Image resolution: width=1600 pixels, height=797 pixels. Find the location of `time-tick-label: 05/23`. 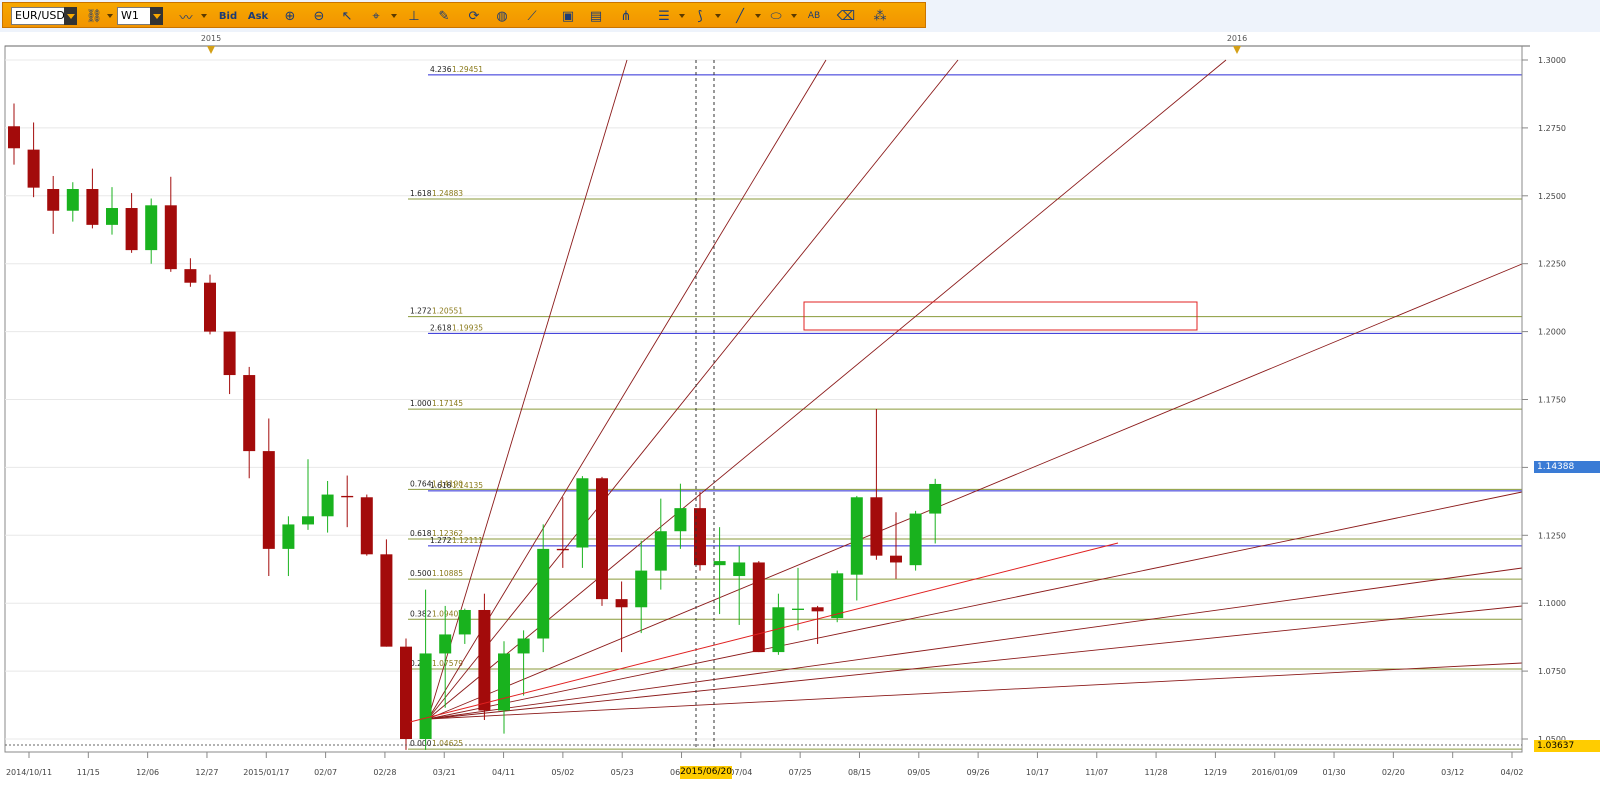

time-tick-label: 05/23 is located at coordinates (622, 772).